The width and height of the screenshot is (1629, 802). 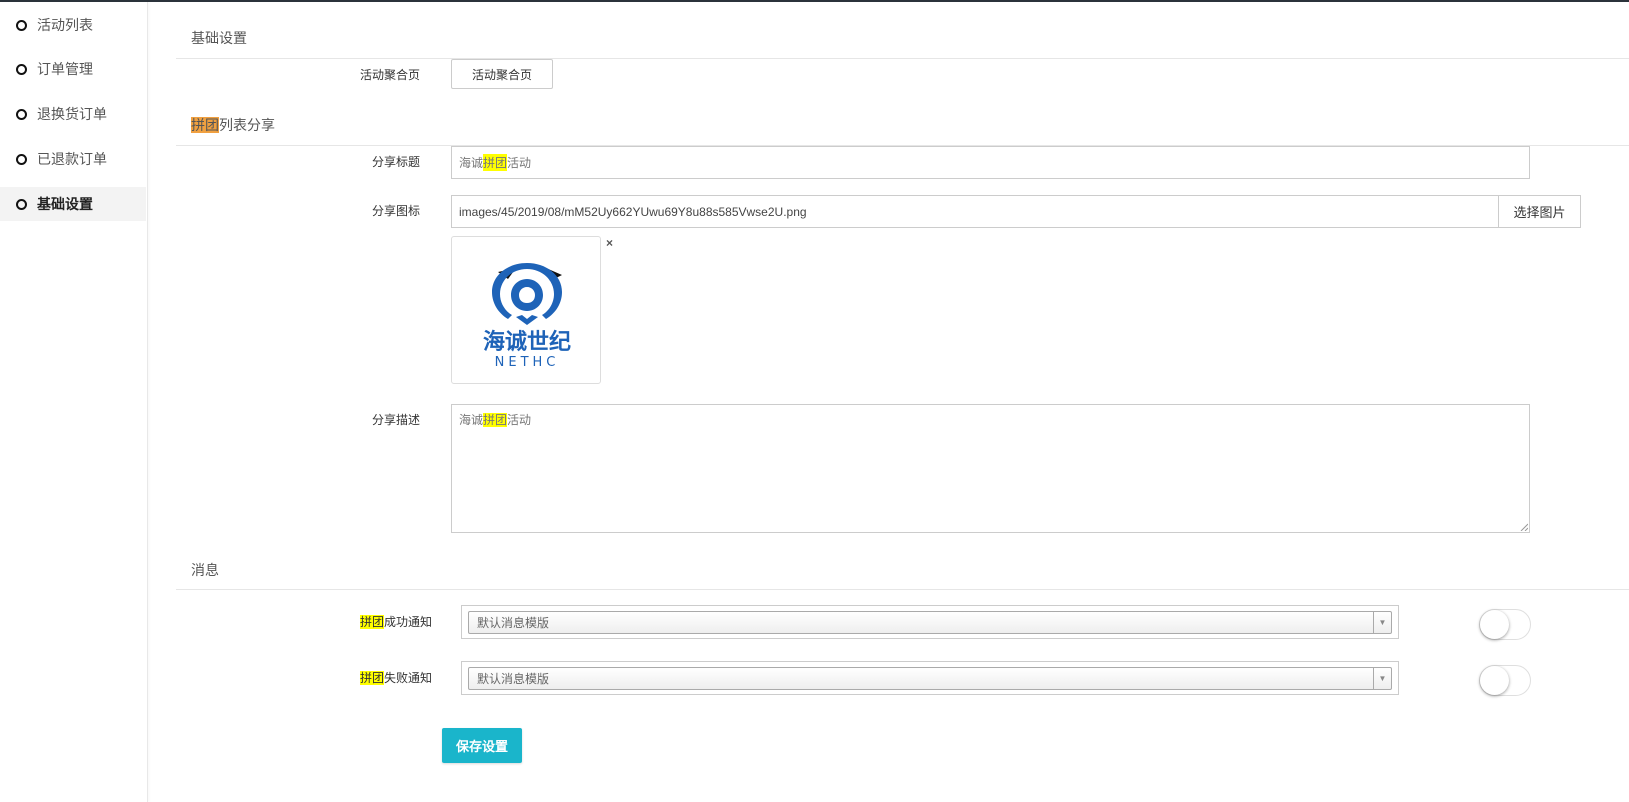 What do you see at coordinates (1524, 527) in the screenshot?
I see `resize-grip-icon` at bounding box center [1524, 527].